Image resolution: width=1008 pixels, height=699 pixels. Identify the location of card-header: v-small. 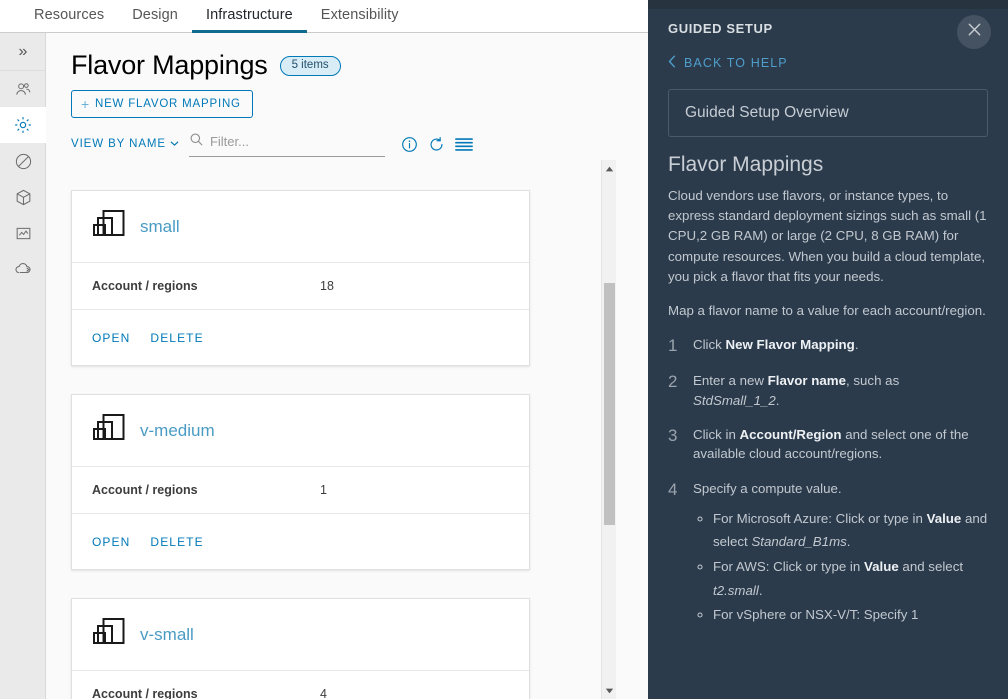
(300, 634).